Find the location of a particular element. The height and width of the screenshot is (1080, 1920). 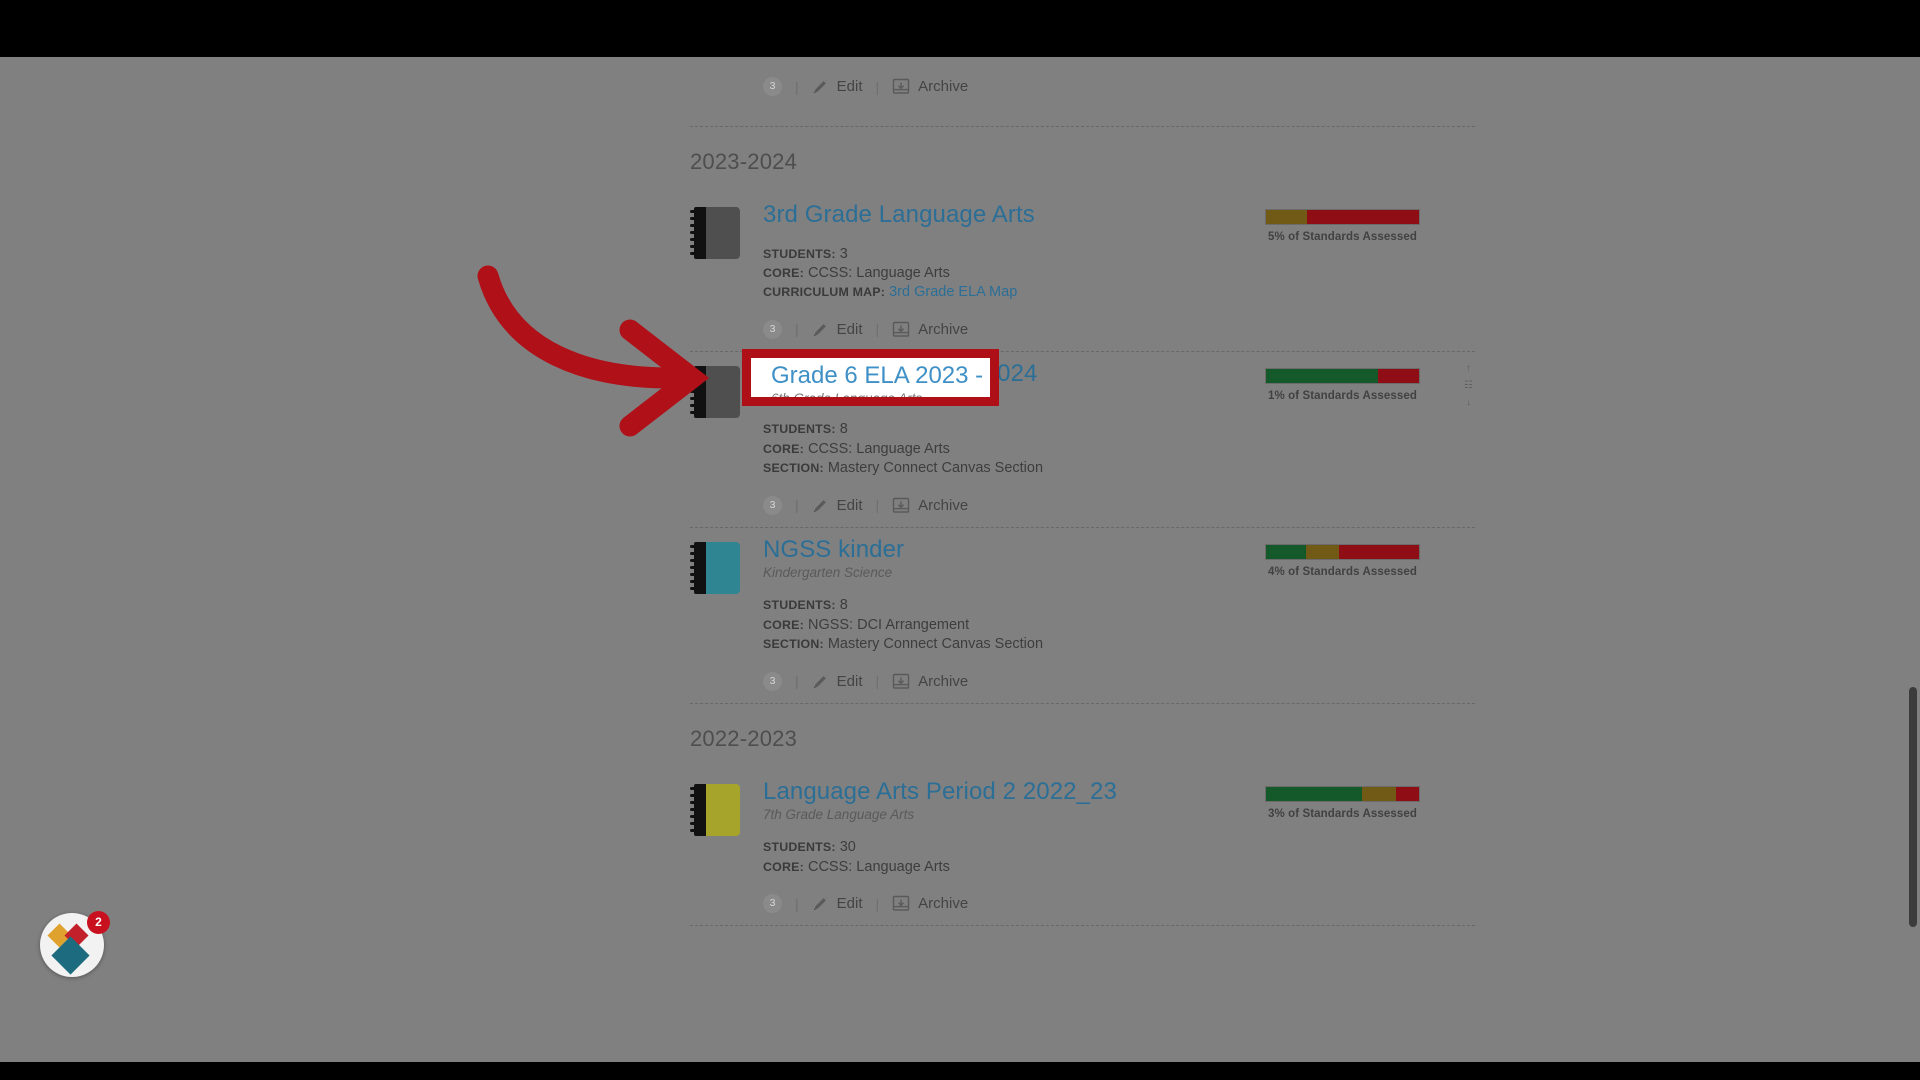

meta-value: Mastery Connect Canvas Section is located at coordinates (935, 468).